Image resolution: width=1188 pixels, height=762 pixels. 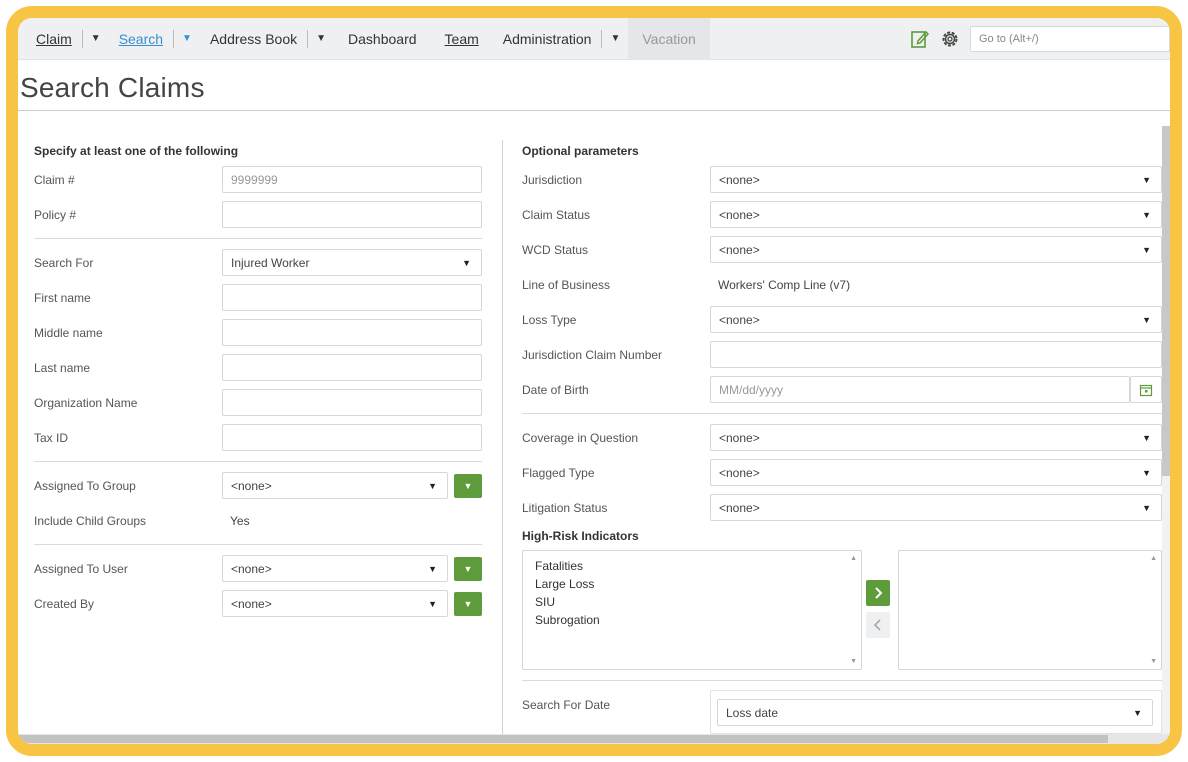 I want to click on wcd-status-value: <none>, so click(x=739, y=249).